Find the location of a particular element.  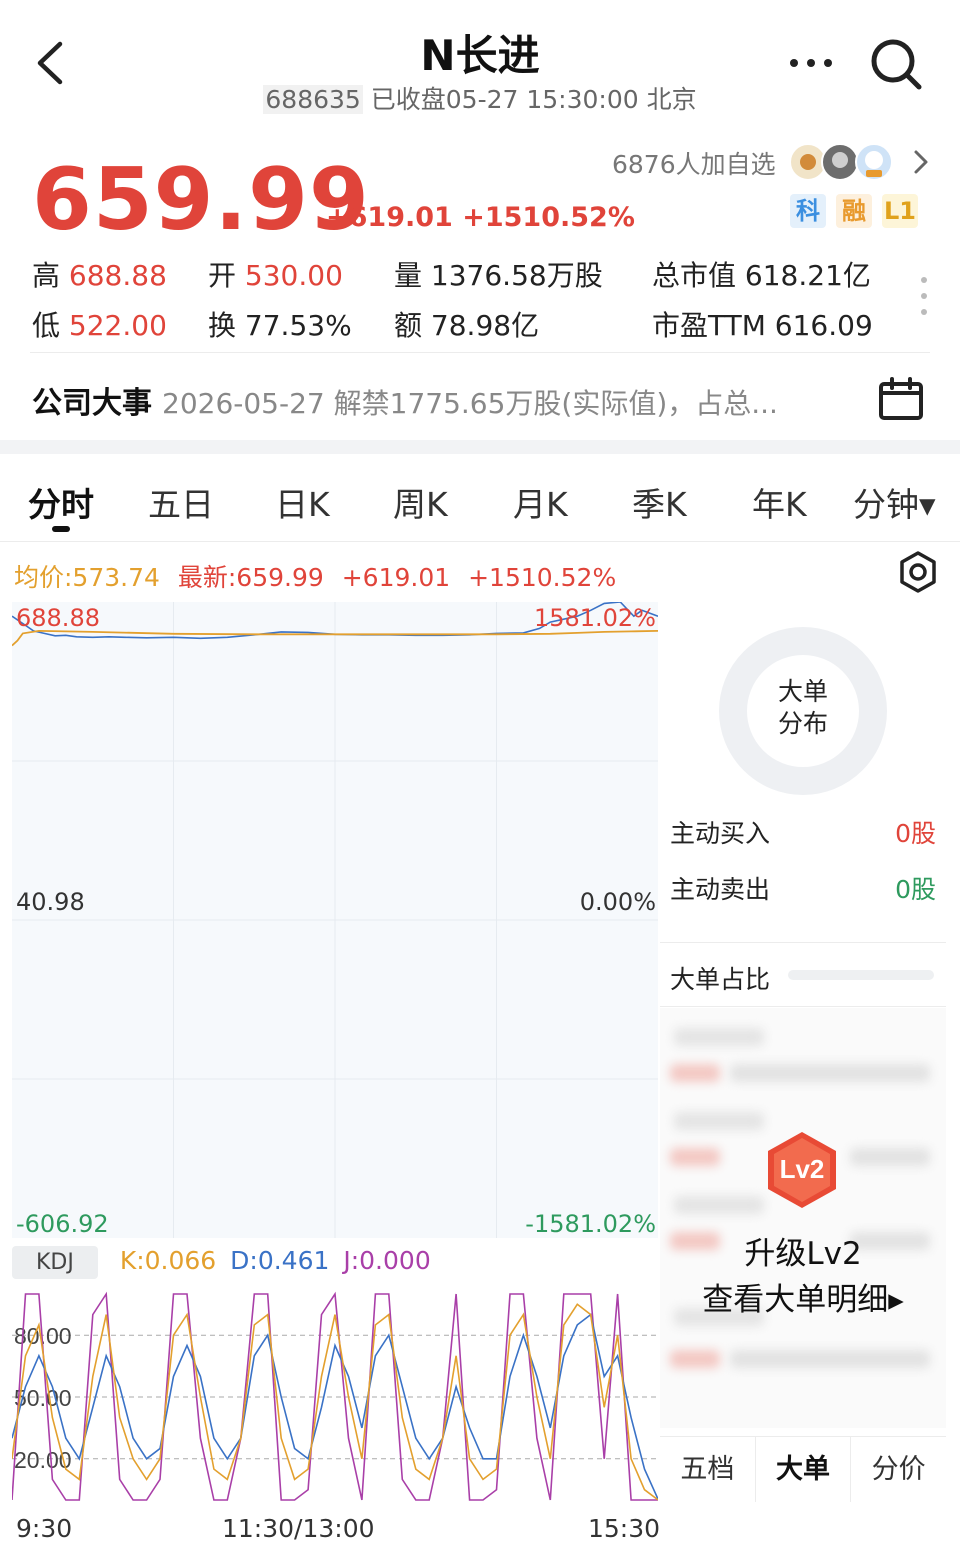

latest-change: +619.01 is located at coordinates (396, 577).